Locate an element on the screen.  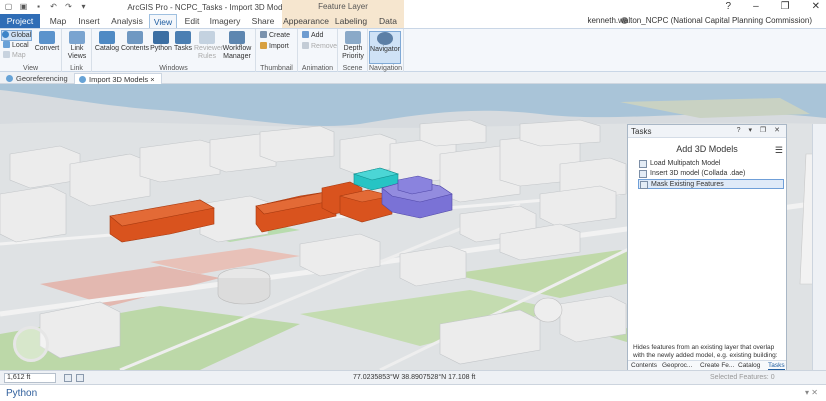
tab-data: Data is located at coordinates (388, 21).